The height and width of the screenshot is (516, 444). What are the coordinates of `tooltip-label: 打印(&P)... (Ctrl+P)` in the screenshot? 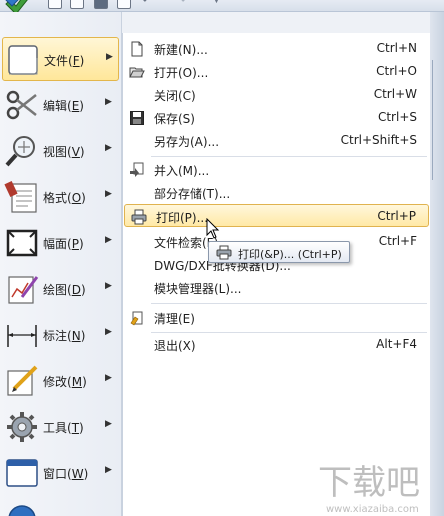 It's located at (290, 254).